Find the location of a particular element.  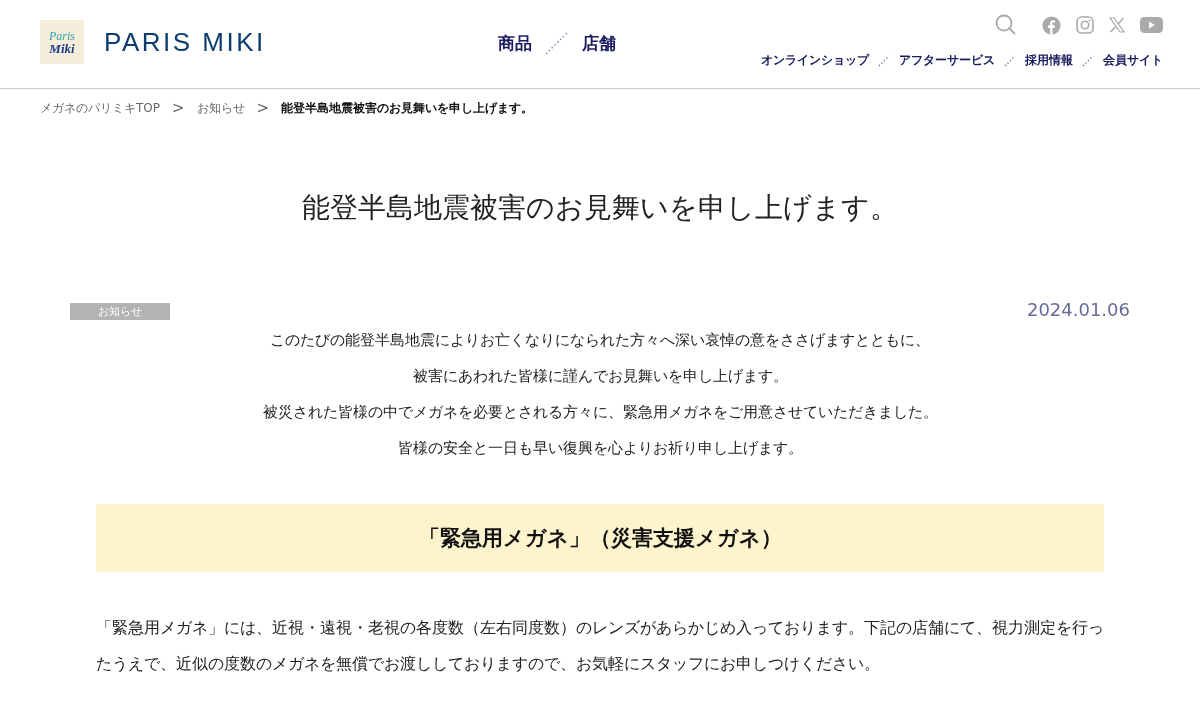

body-text: 「緊急用メガネ」には、近視・遠視・老視の各度数（左右同度数）のレンズがあらかじめ入っております。下記の店舗にて、視力測定を行ったうえで、近似の度数のメガネを無償でお渡ししておりますので、お気軽にスタッフにお申しつけください。 is located at coordinates (600, 646).